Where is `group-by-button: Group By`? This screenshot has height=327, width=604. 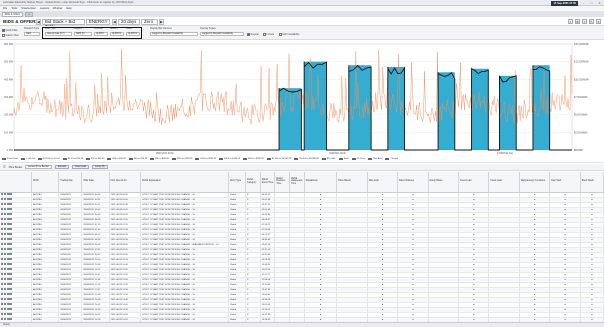 group-by-button: Group By is located at coordinates (100, 167).